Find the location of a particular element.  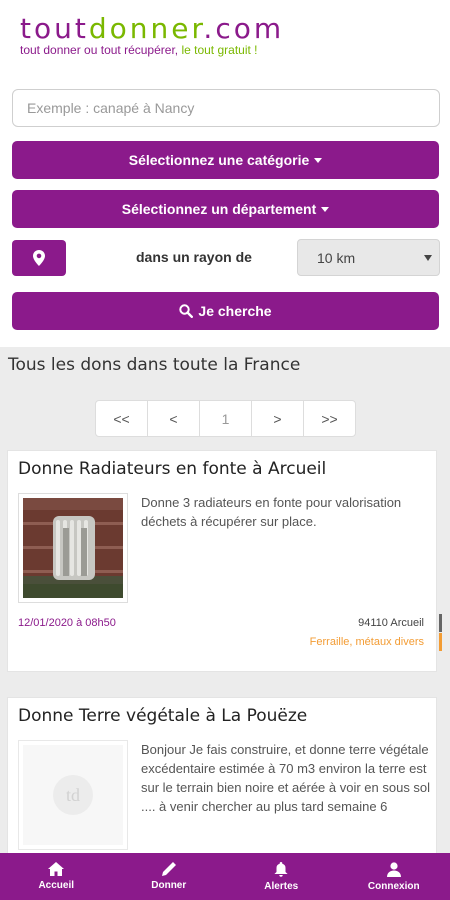

radiator-photo is located at coordinates (73, 548).